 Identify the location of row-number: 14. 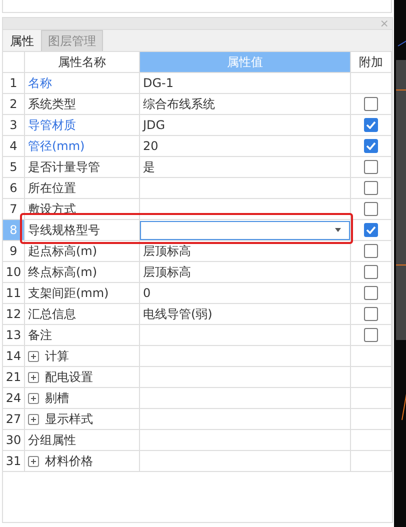
(14, 356).